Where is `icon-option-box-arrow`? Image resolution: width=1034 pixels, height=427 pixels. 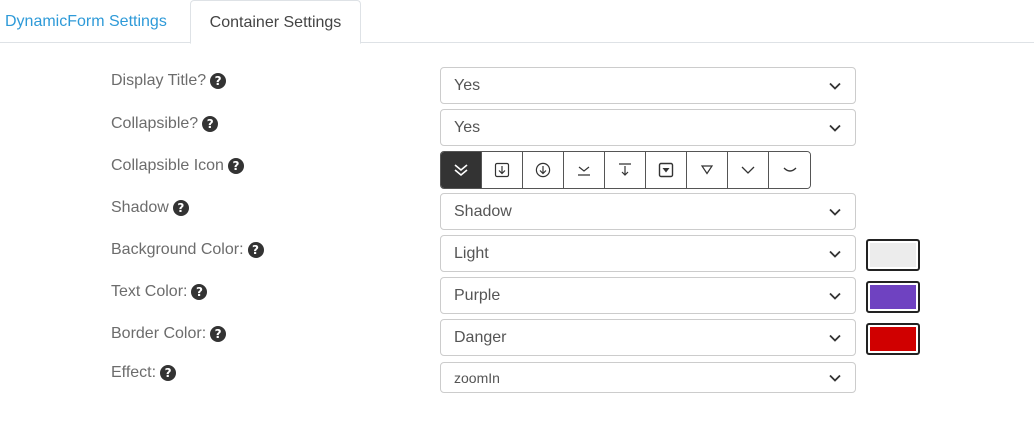
icon-option-box-arrow is located at coordinates (502, 170).